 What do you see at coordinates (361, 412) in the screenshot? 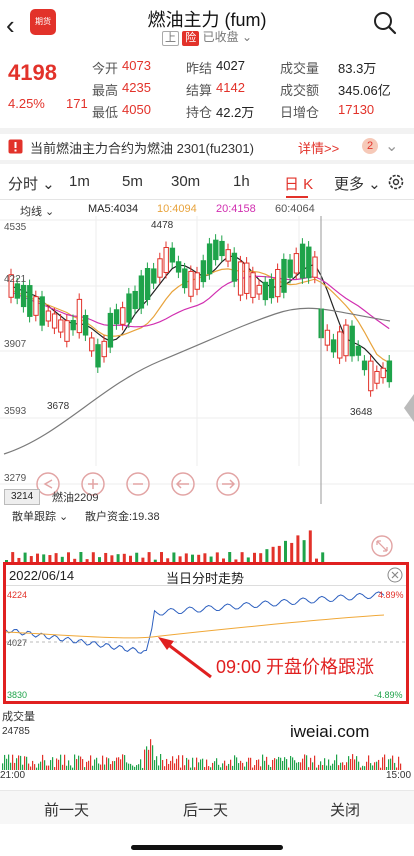
I see `low-marker-2: 3648` at bounding box center [361, 412].